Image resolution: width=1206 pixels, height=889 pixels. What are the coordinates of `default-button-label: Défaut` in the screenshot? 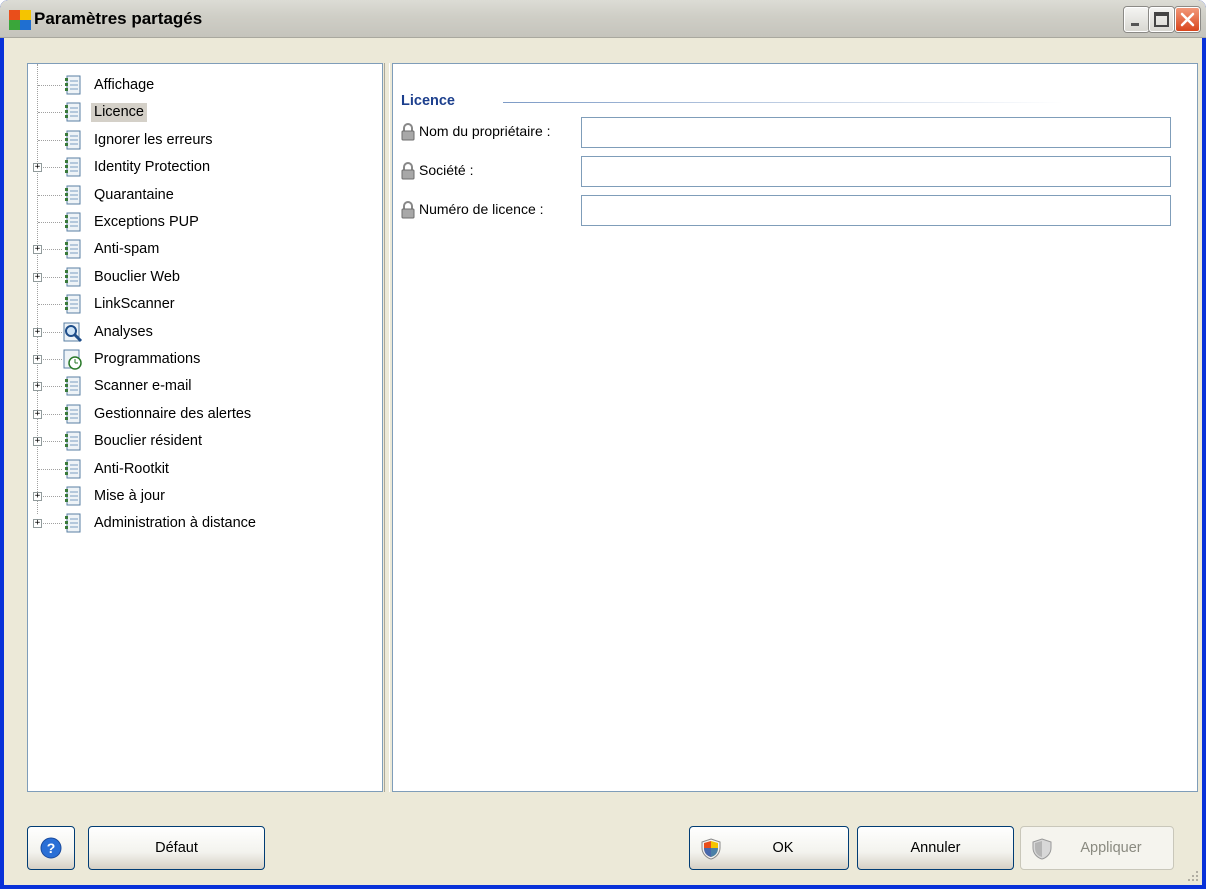 It's located at (176, 848).